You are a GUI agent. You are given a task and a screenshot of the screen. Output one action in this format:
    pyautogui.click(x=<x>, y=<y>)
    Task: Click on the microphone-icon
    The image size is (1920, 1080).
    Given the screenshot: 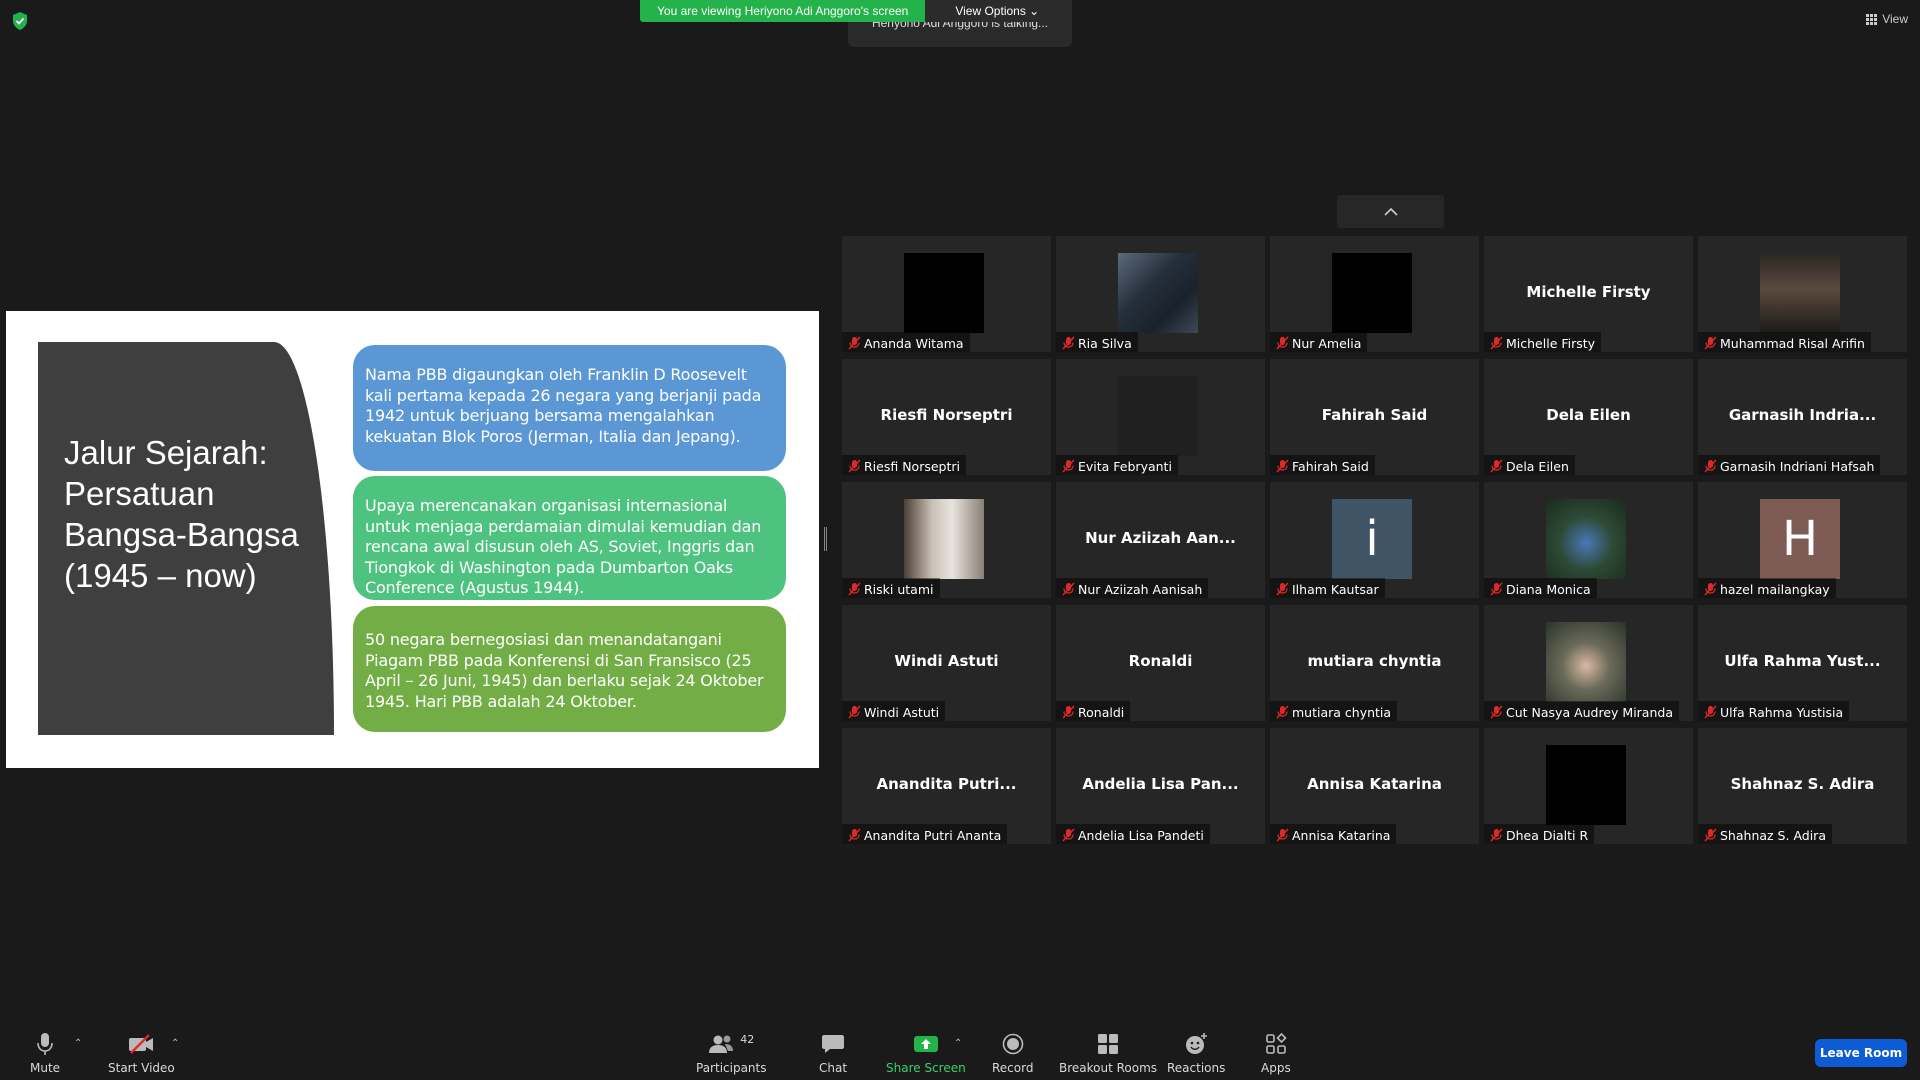 What is the action you would take?
    pyautogui.click(x=45, y=1044)
    